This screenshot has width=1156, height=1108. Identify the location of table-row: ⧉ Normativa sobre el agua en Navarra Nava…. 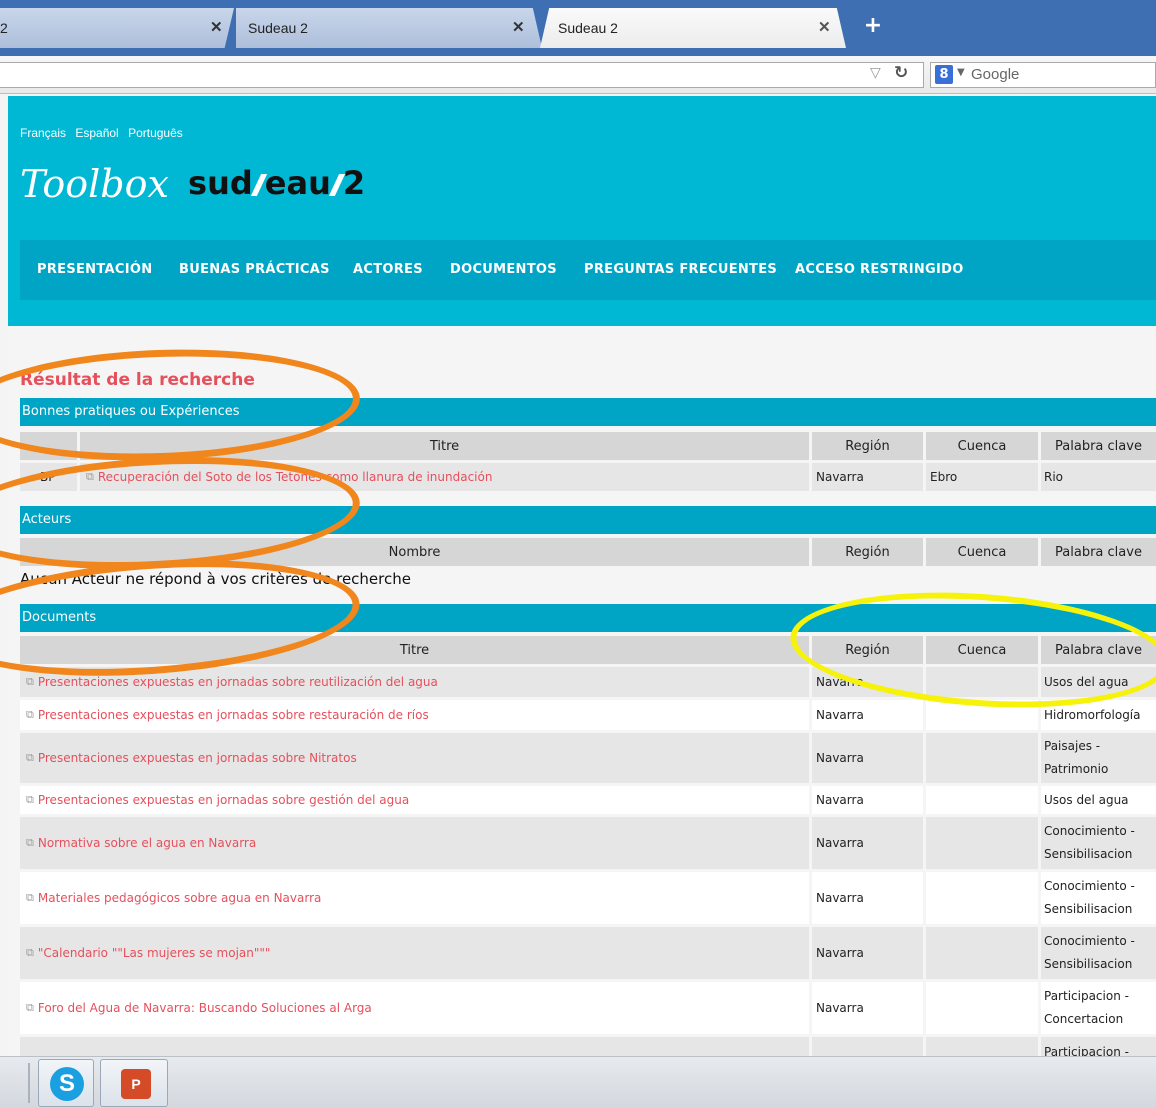
(588, 843).